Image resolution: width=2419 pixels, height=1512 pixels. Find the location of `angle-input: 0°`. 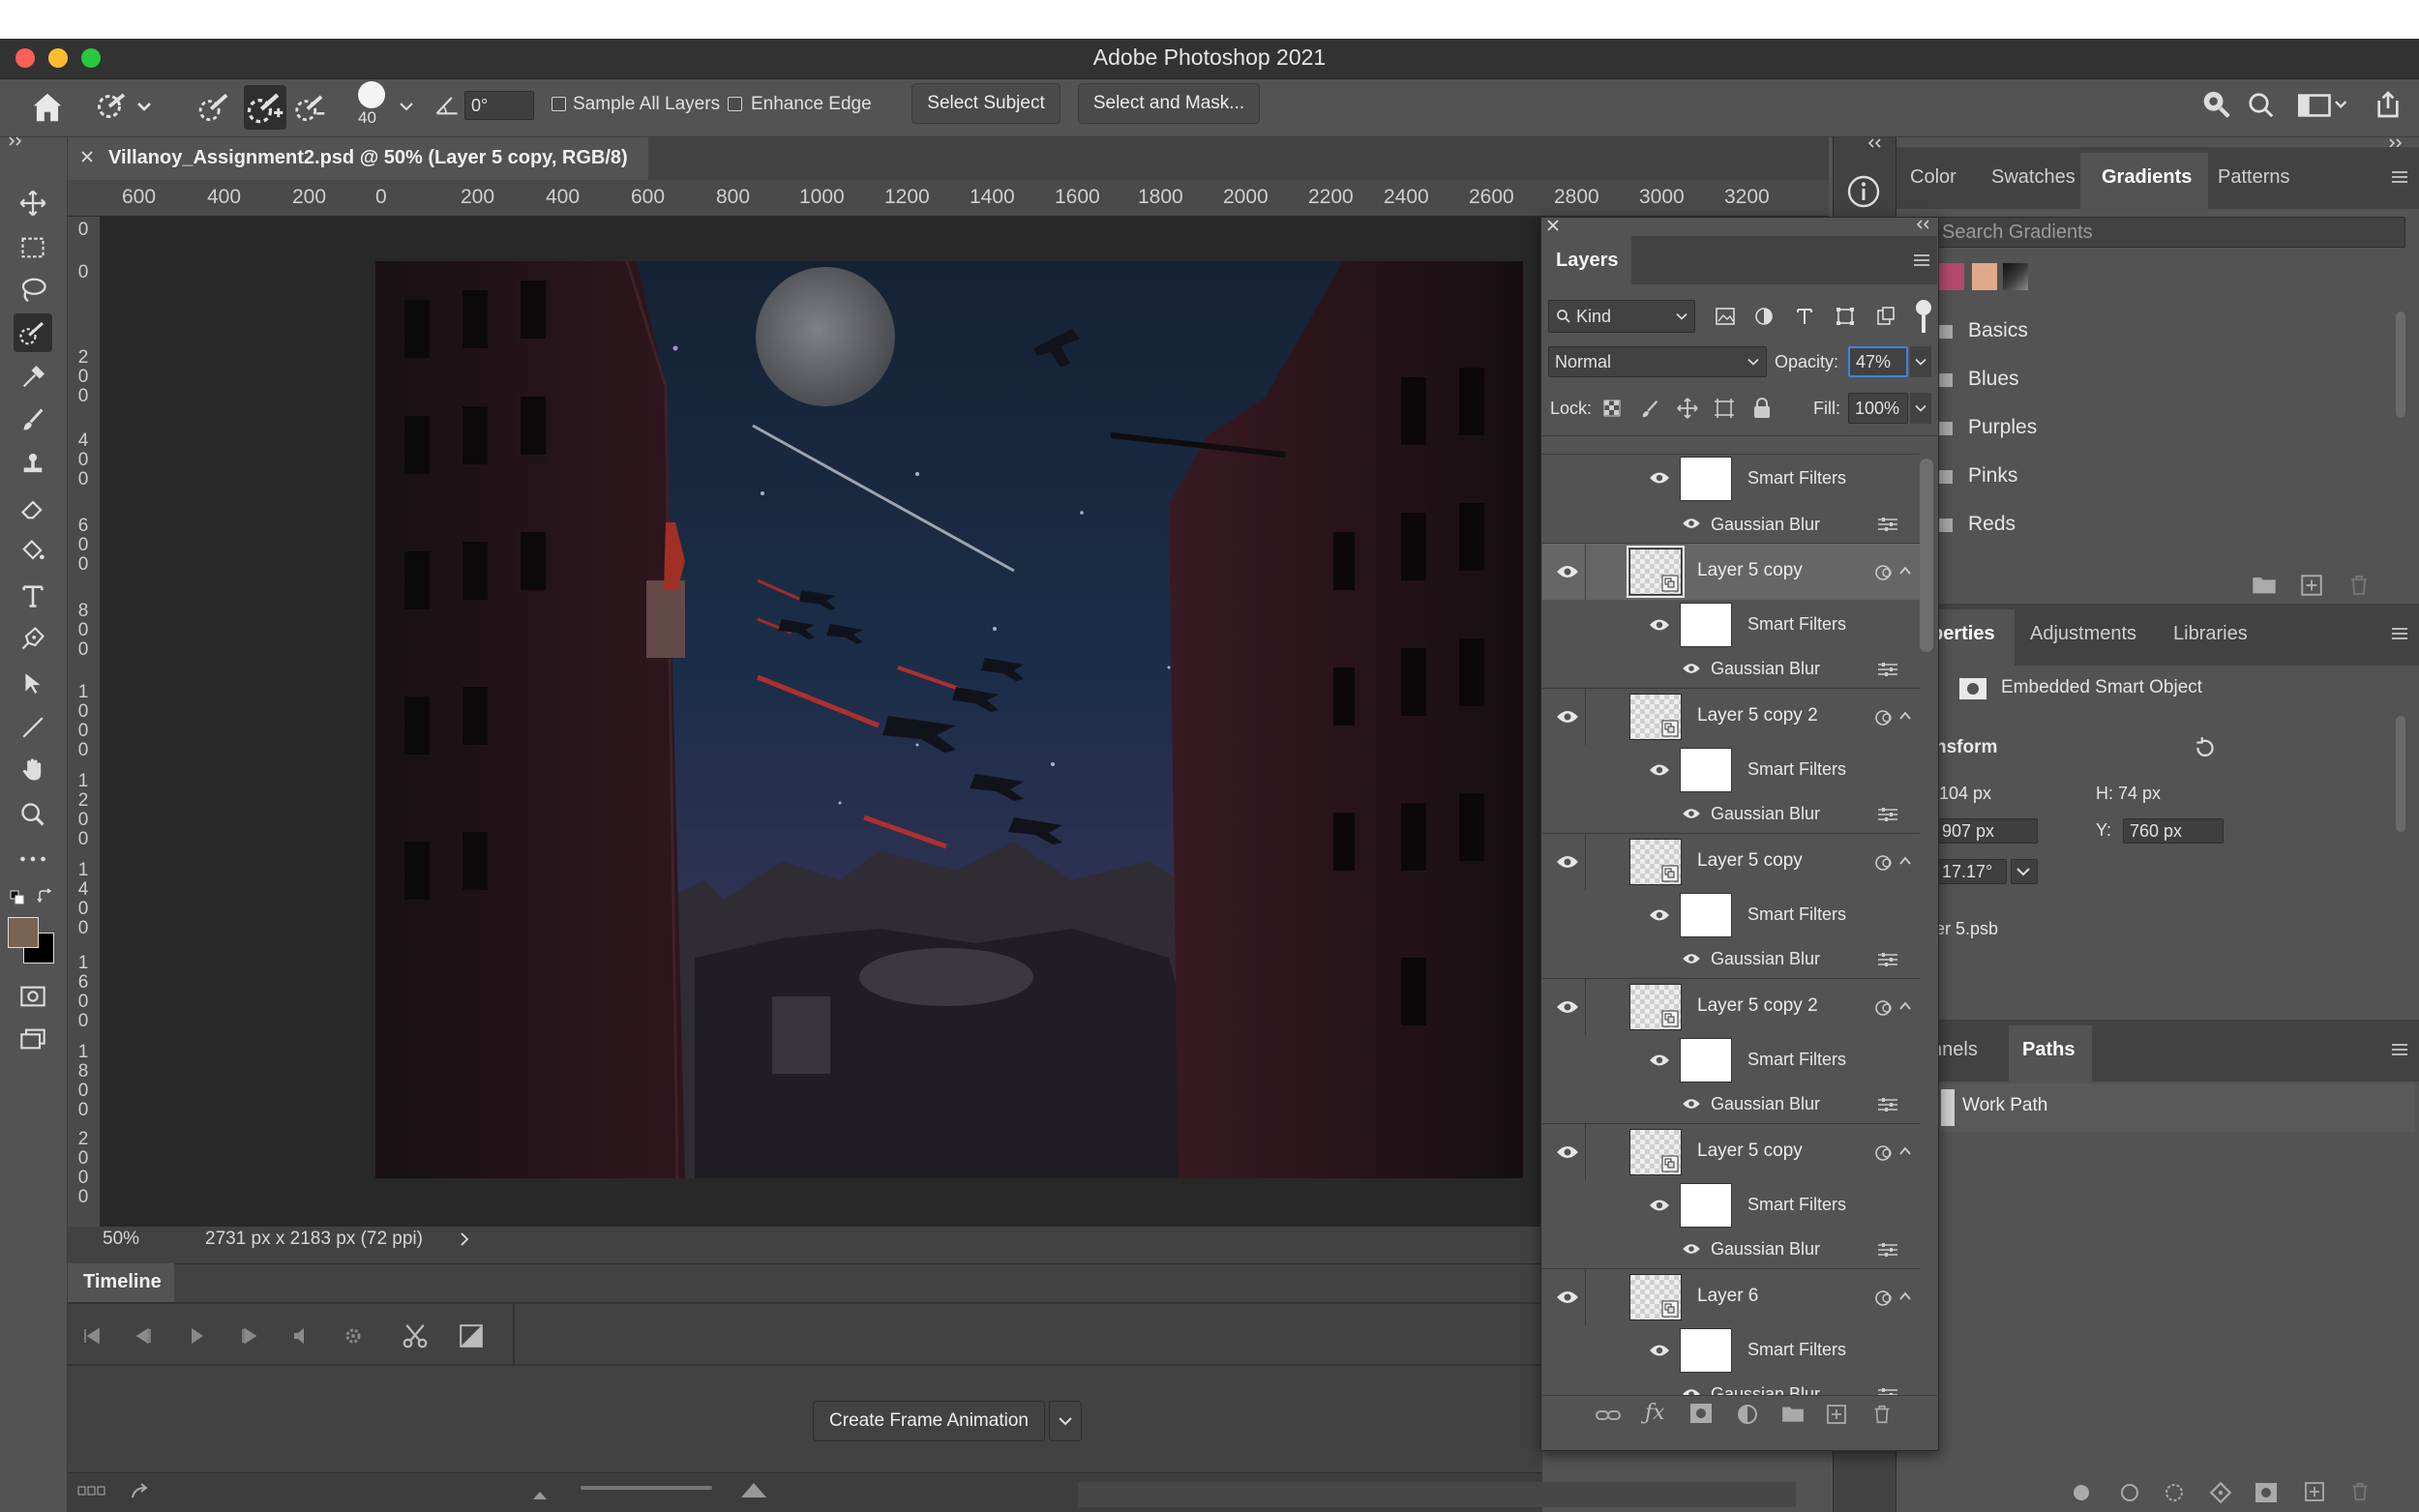

angle-input: 0° is located at coordinates (499, 106).